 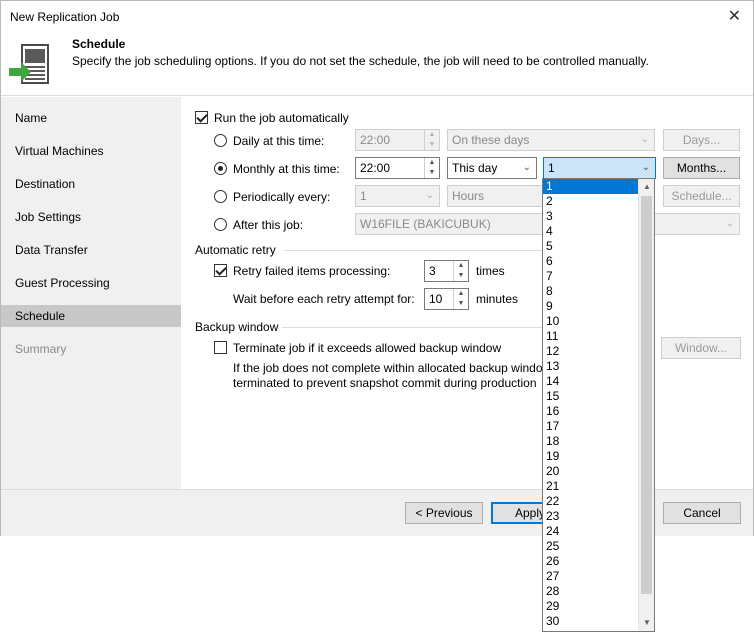 What do you see at coordinates (591, 246) in the screenshot?
I see `dropdown-option: 5` at bounding box center [591, 246].